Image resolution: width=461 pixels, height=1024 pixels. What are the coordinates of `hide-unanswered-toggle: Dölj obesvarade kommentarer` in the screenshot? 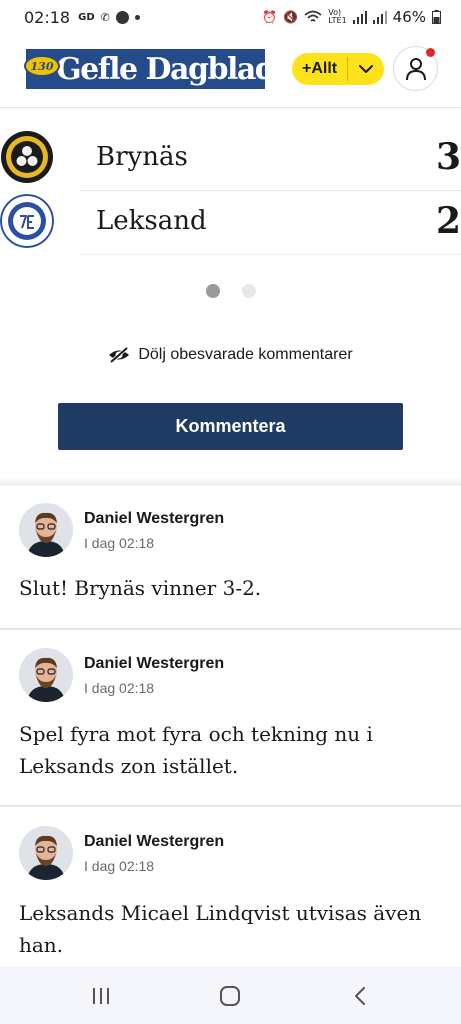 It's located at (230, 355).